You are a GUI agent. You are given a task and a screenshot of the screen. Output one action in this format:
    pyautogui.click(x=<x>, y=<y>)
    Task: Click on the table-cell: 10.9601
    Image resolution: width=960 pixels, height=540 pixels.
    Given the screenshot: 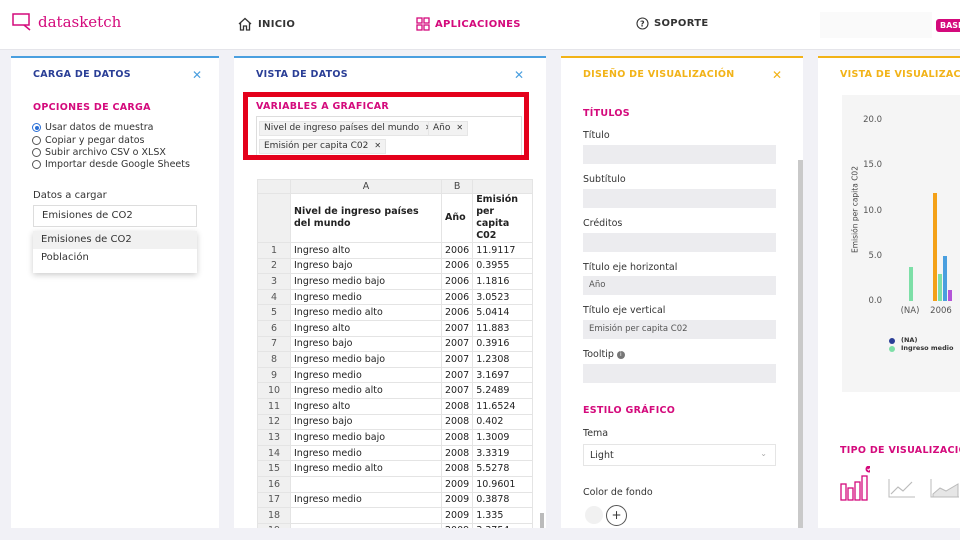 What is the action you would take?
    pyautogui.click(x=503, y=484)
    